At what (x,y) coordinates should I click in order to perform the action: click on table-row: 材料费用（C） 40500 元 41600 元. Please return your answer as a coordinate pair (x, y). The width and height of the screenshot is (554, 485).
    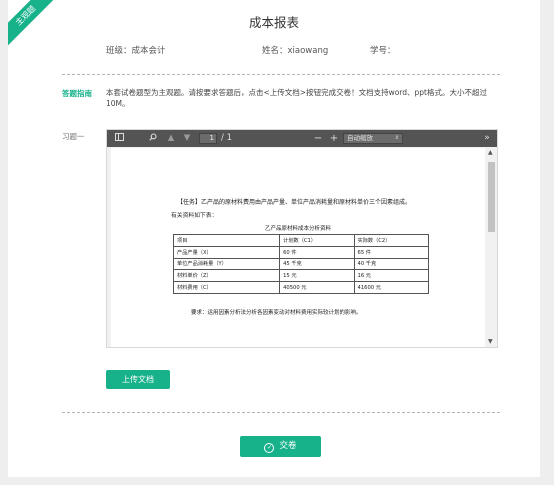
    Looking at the image, I should click on (301, 287).